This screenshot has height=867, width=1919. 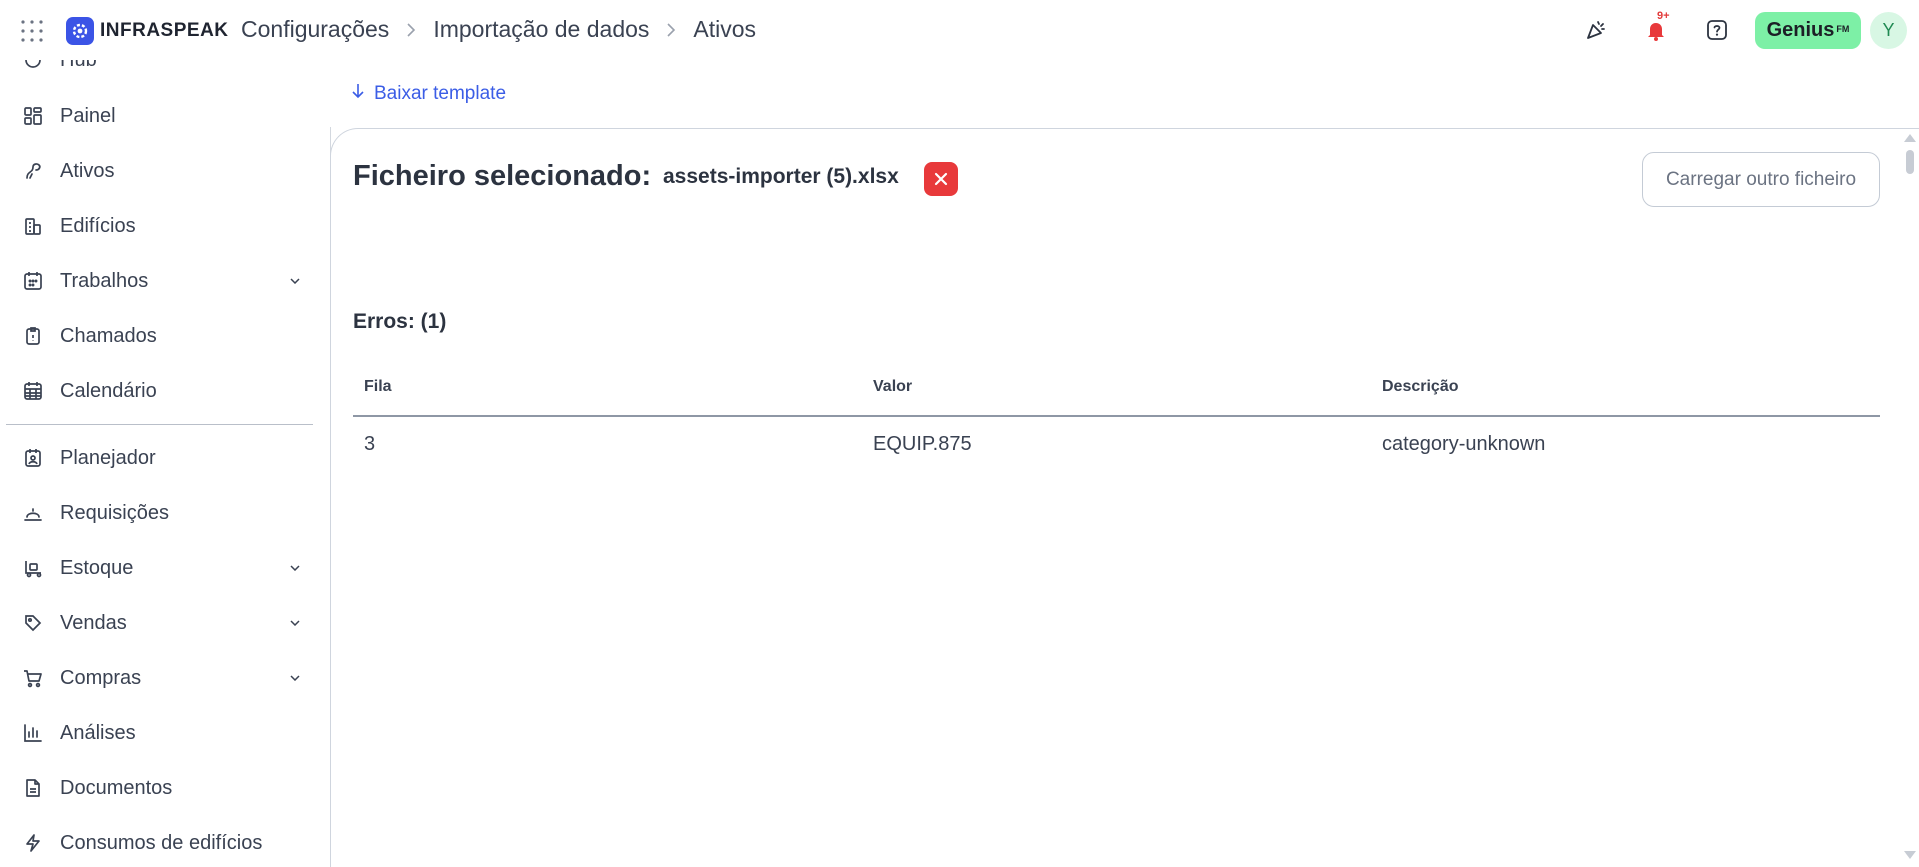 I want to click on breadcrumb-configuracoes: Configurações, so click(x=315, y=29).